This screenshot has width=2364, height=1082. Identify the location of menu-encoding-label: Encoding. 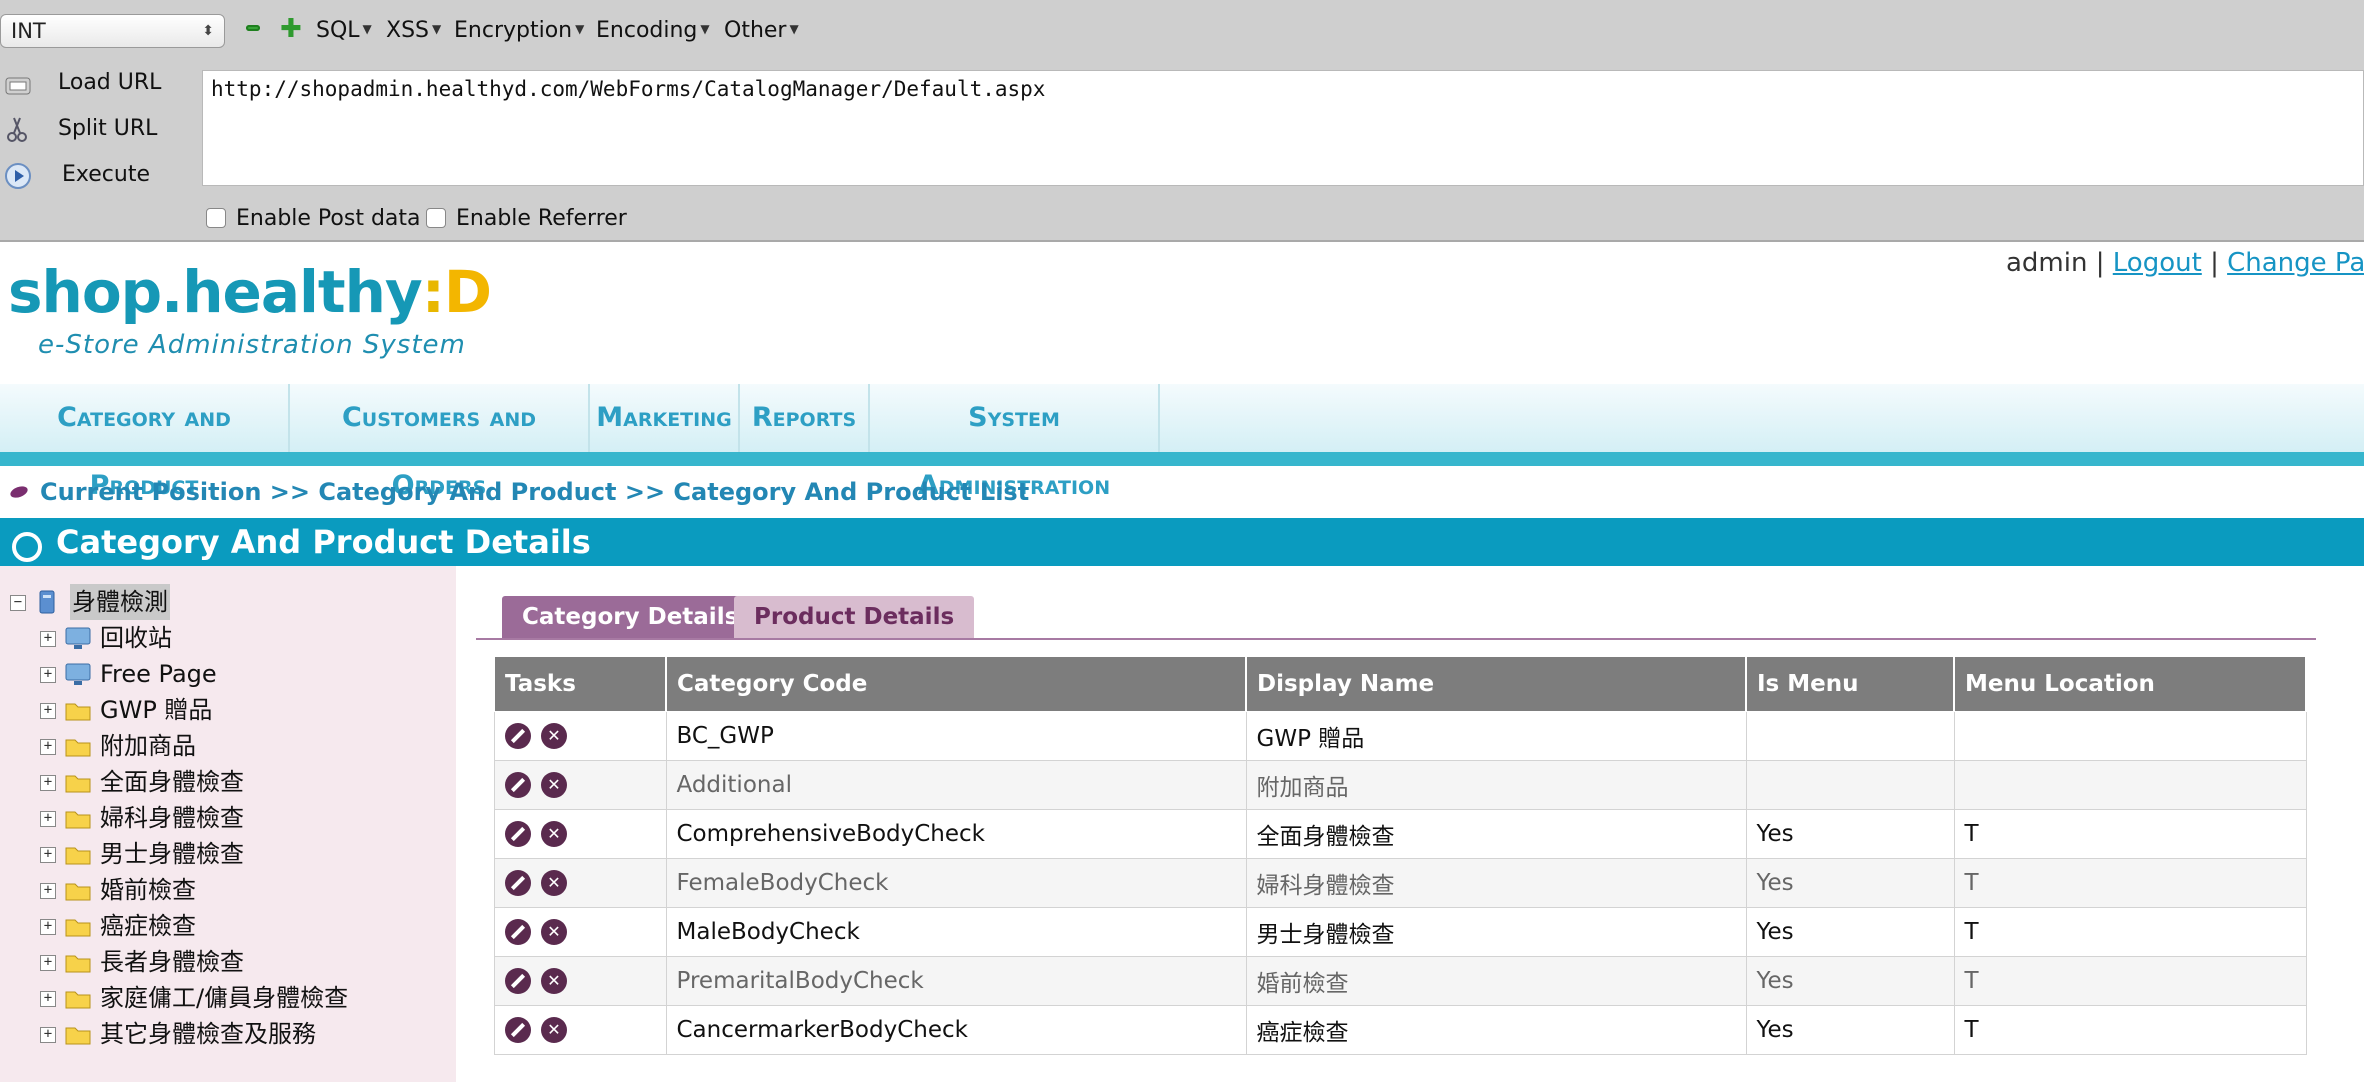
(647, 30).